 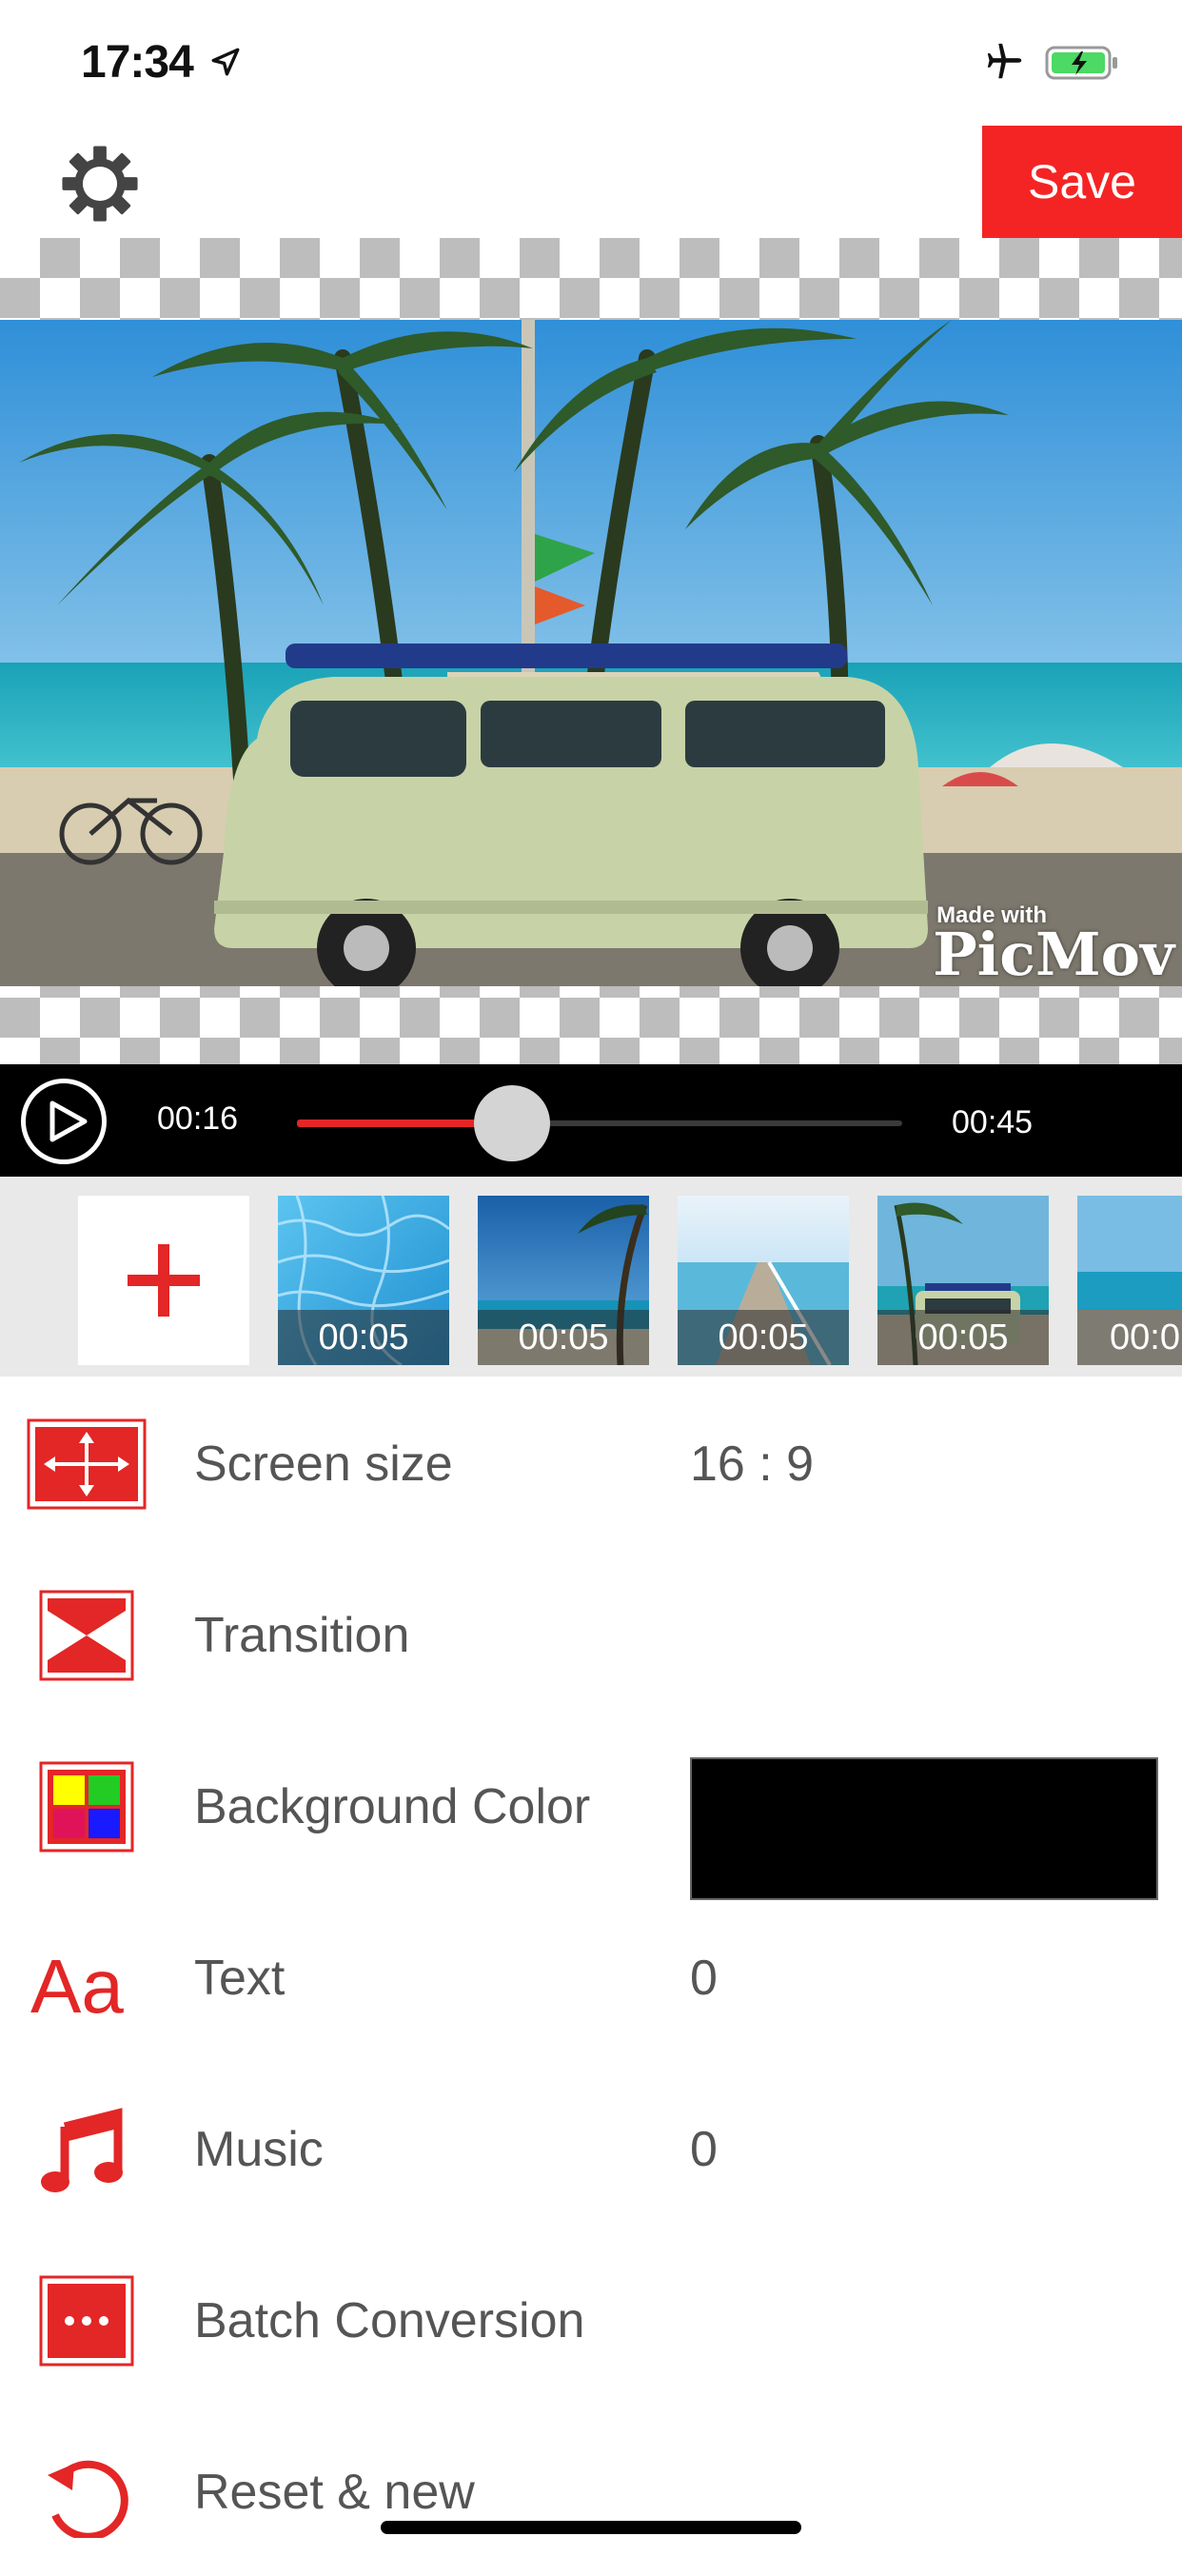 I want to click on clip-timeline: 00:05 00:05 00:05 00:05 00:0, so click(x=591, y=1277).